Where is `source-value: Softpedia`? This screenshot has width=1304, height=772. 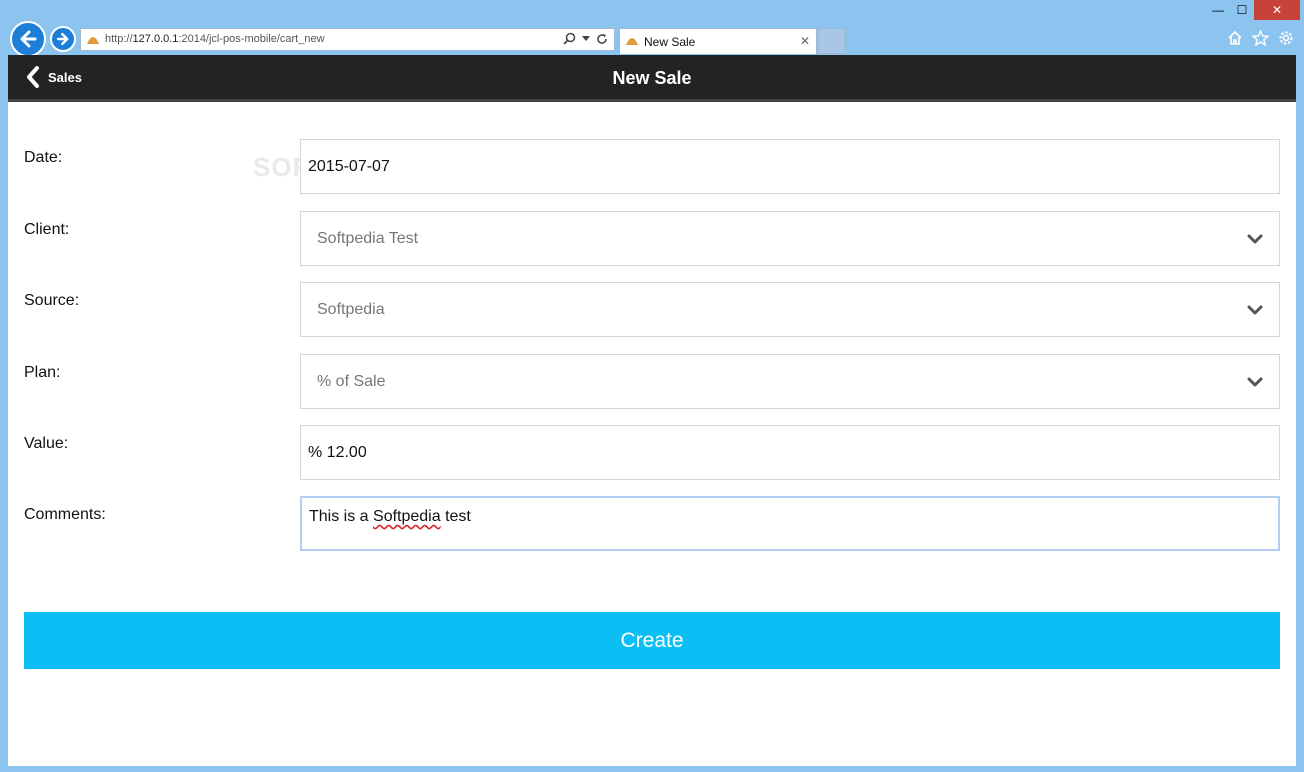
source-value: Softpedia is located at coordinates (351, 309).